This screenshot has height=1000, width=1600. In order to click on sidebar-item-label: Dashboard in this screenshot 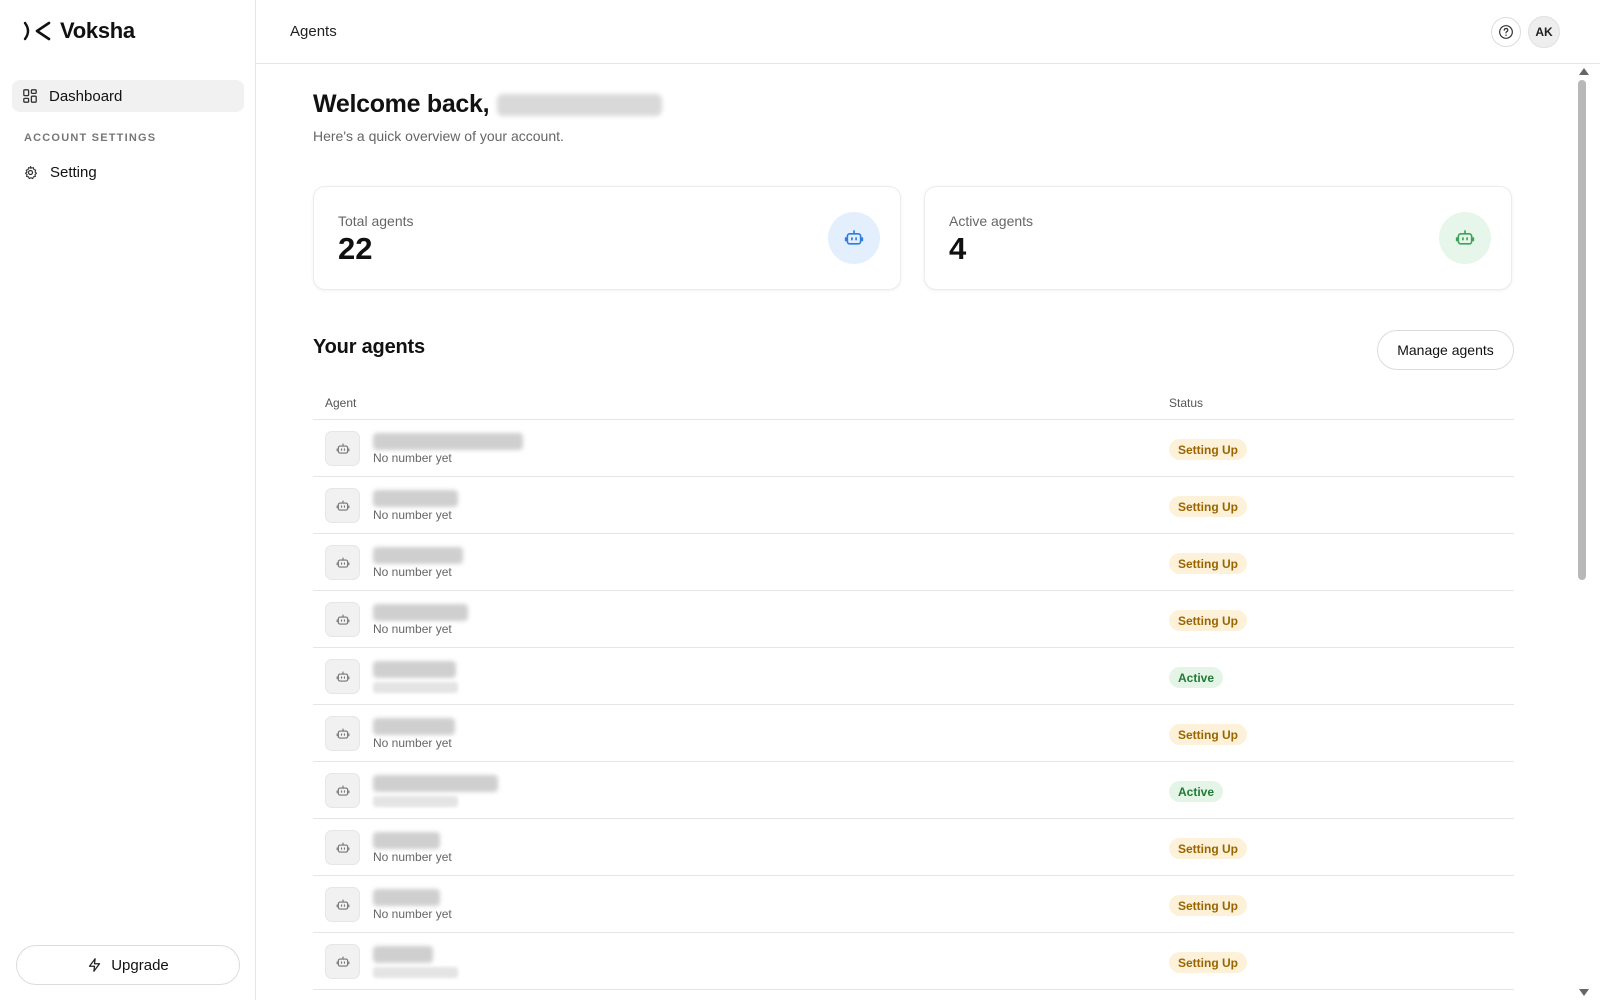, I will do `click(86, 96)`.